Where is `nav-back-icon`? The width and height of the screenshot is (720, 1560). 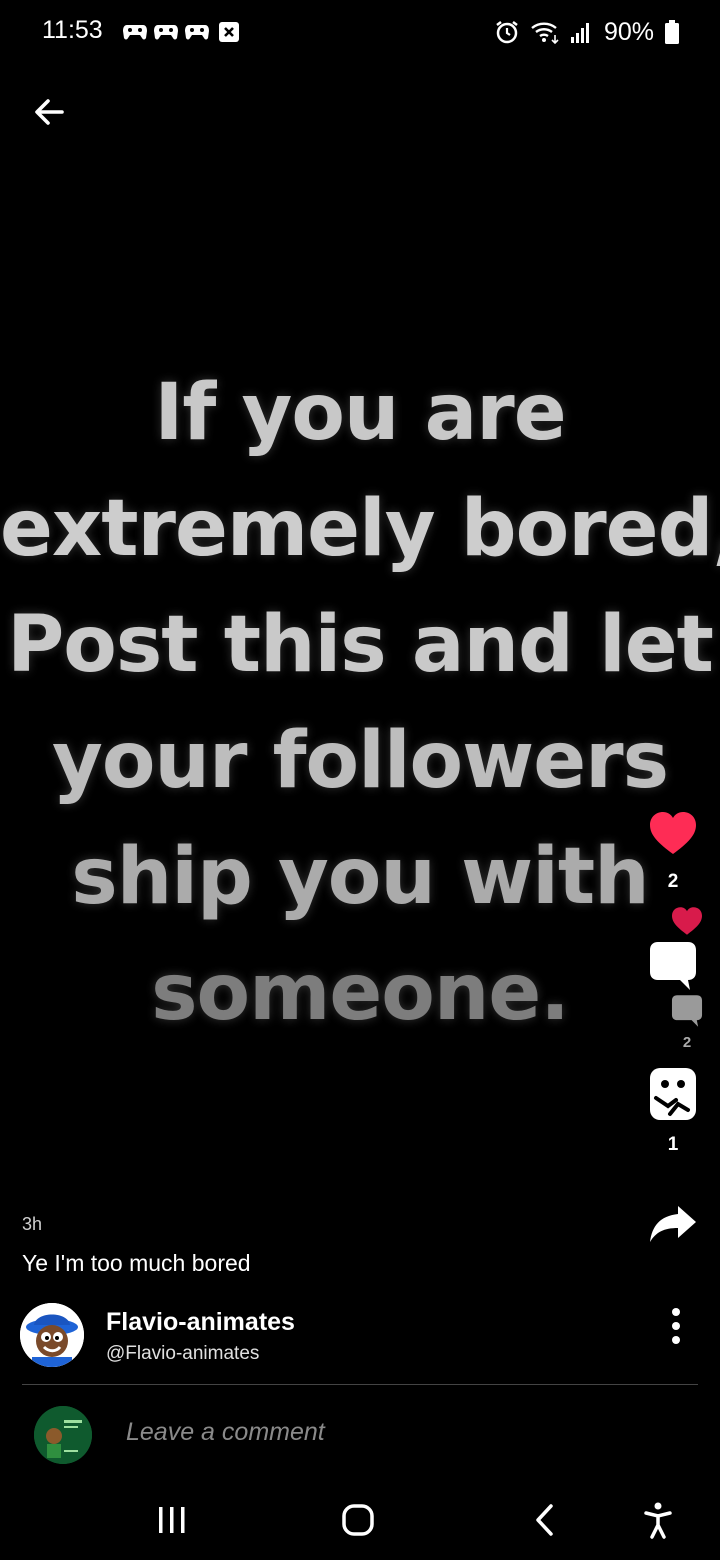
nav-back-icon is located at coordinates (546, 1520).